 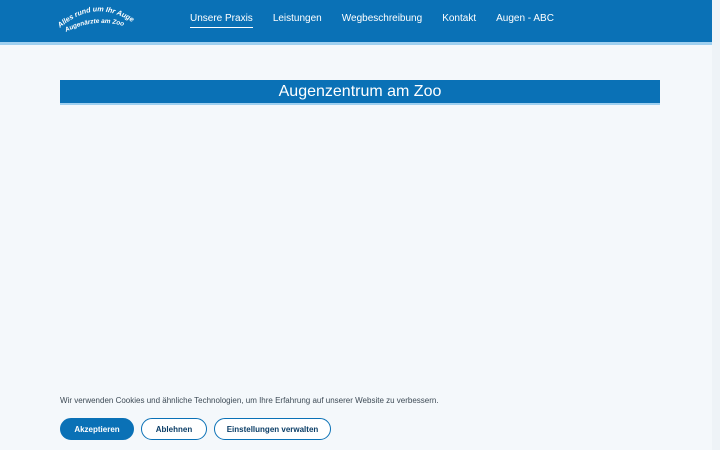 I want to click on accept-cookies-button: Akzeptieren, so click(x=97, y=429).